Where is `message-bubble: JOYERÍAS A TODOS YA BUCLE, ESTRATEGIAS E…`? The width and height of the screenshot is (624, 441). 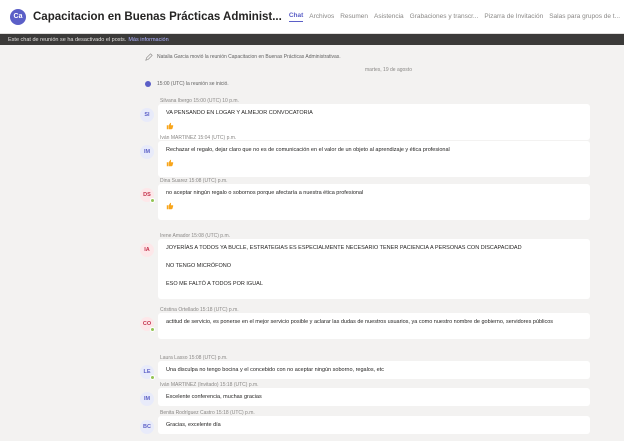
message-bubble: JOYERÍAS A TODOS YA BUCLE, ESTRATEGIAS E… is located at coordinates (374, 269).